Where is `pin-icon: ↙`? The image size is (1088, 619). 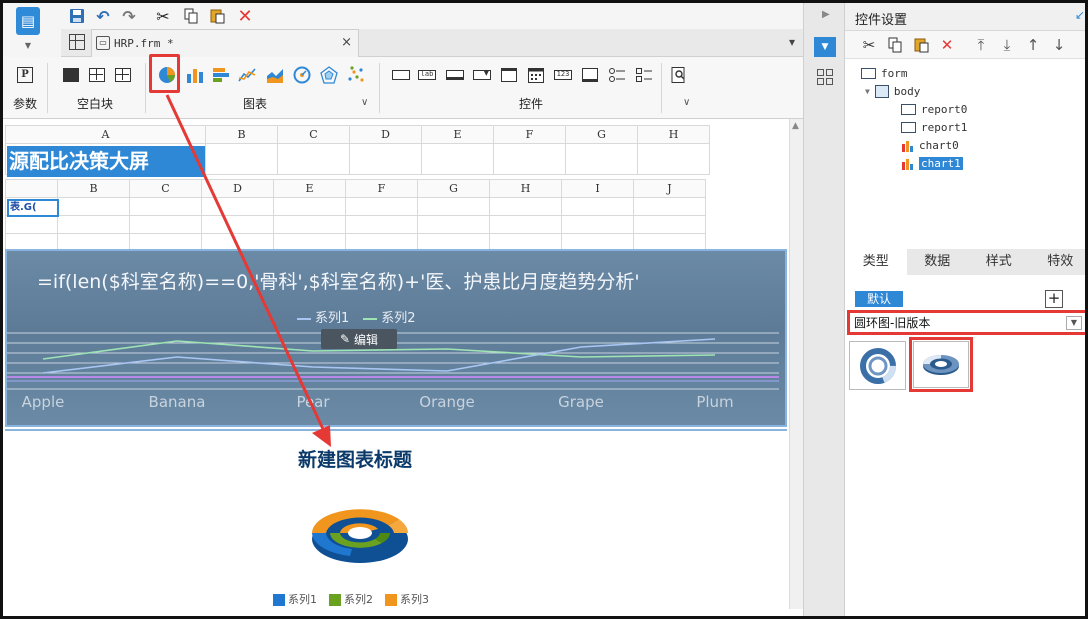 pin-icon: ↙ is located at coordinates (1080, 15).